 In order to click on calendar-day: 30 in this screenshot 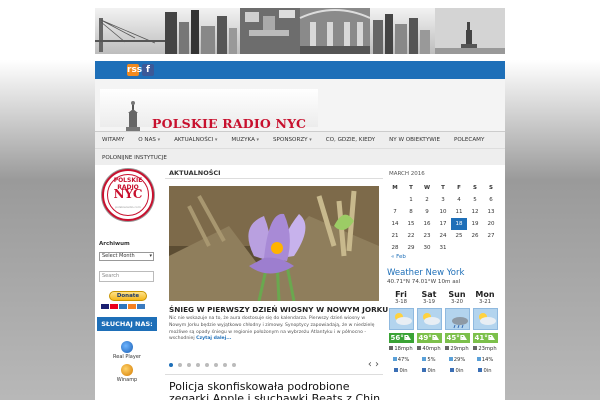, I will do `click(427, 248)`.